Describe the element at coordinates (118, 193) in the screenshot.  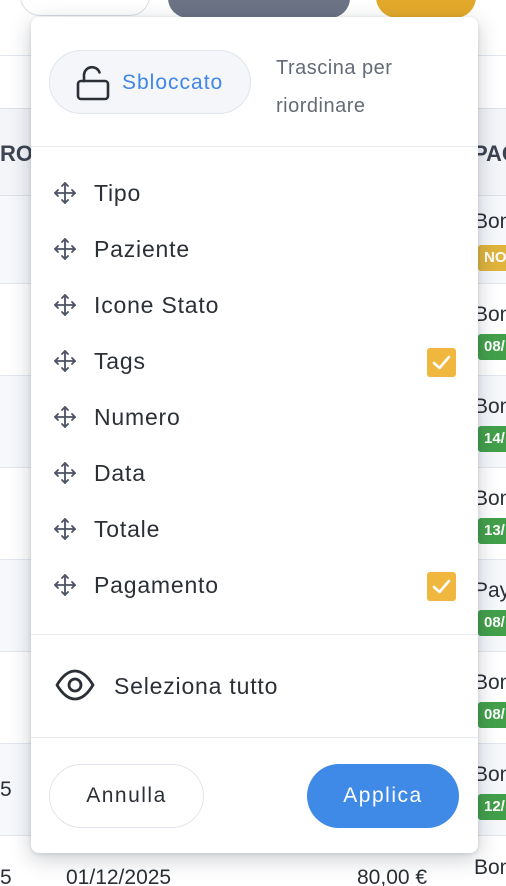
I see `column-item-label: Tipo` at that location.